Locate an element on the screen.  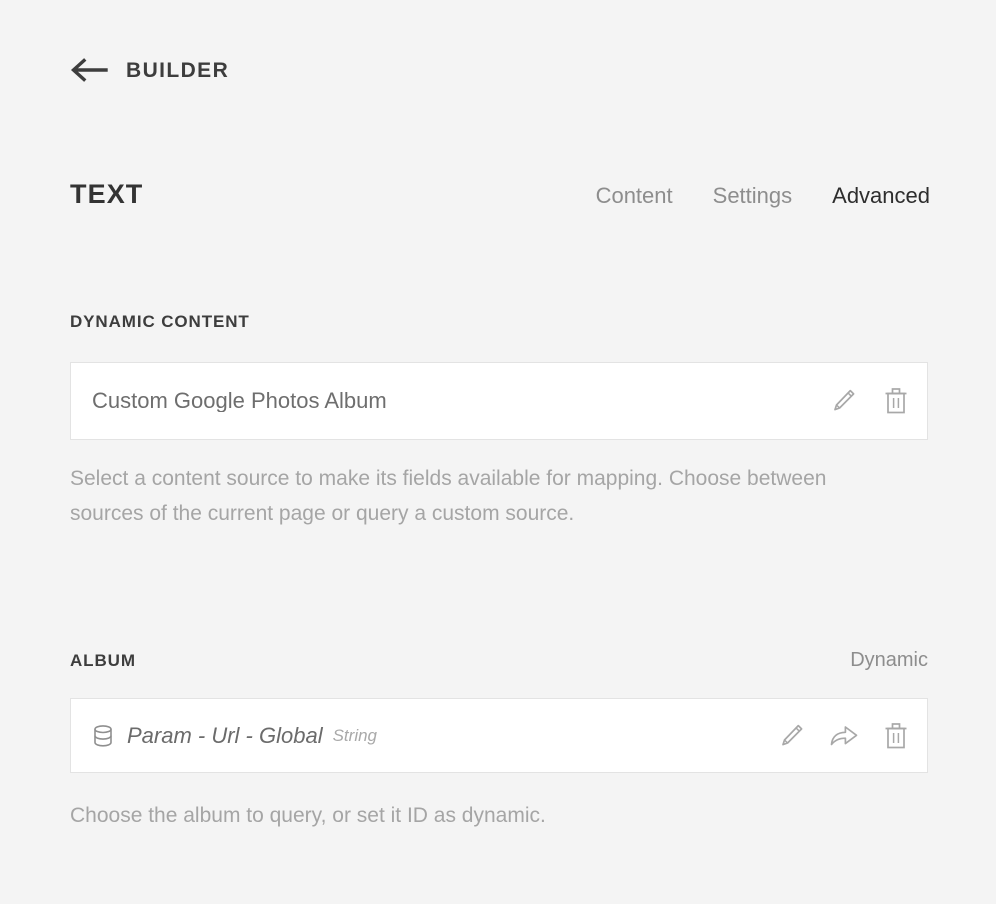
back-to-builder-button: BUILDER is located at coordinates (149, 70).